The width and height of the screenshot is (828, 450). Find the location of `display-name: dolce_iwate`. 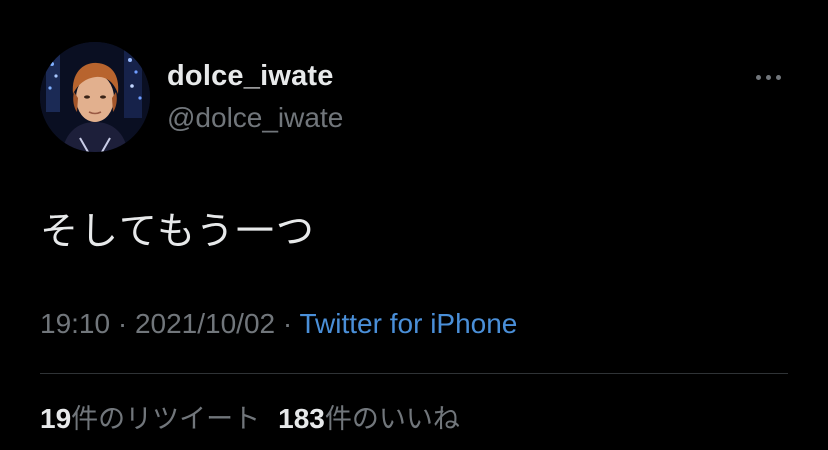

display-name: dolce_iwate is located at coordinates (250, 76).